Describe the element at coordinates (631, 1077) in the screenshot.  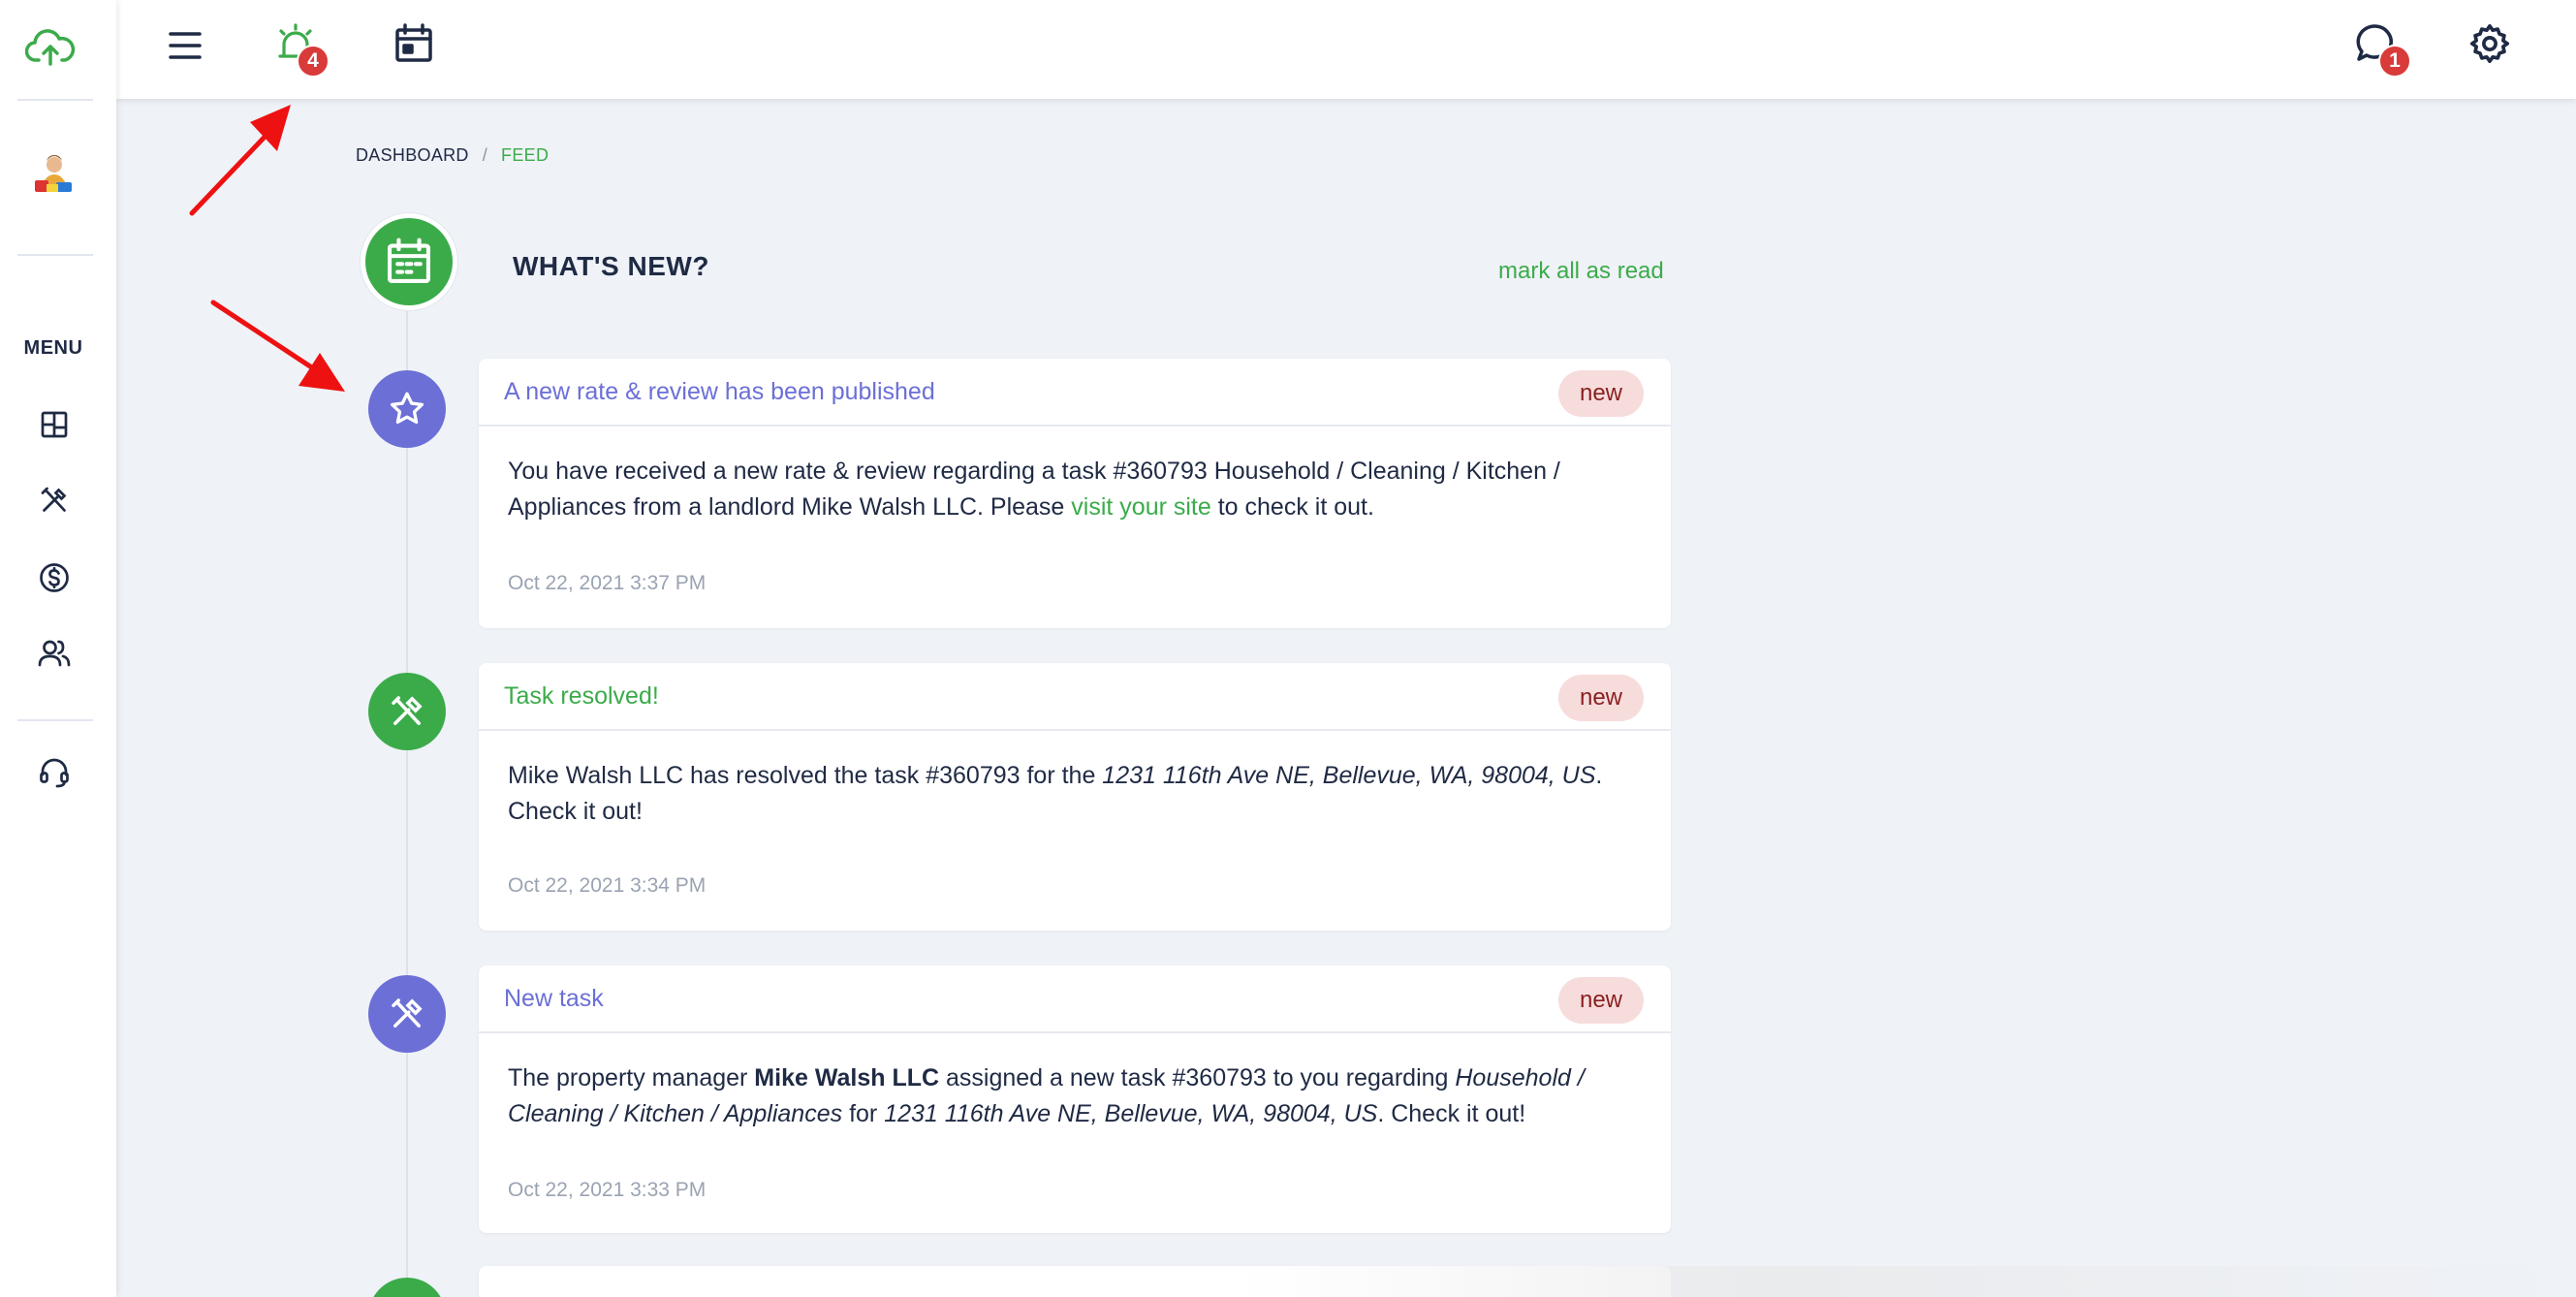
I see `body-text: The property manager` at that location.